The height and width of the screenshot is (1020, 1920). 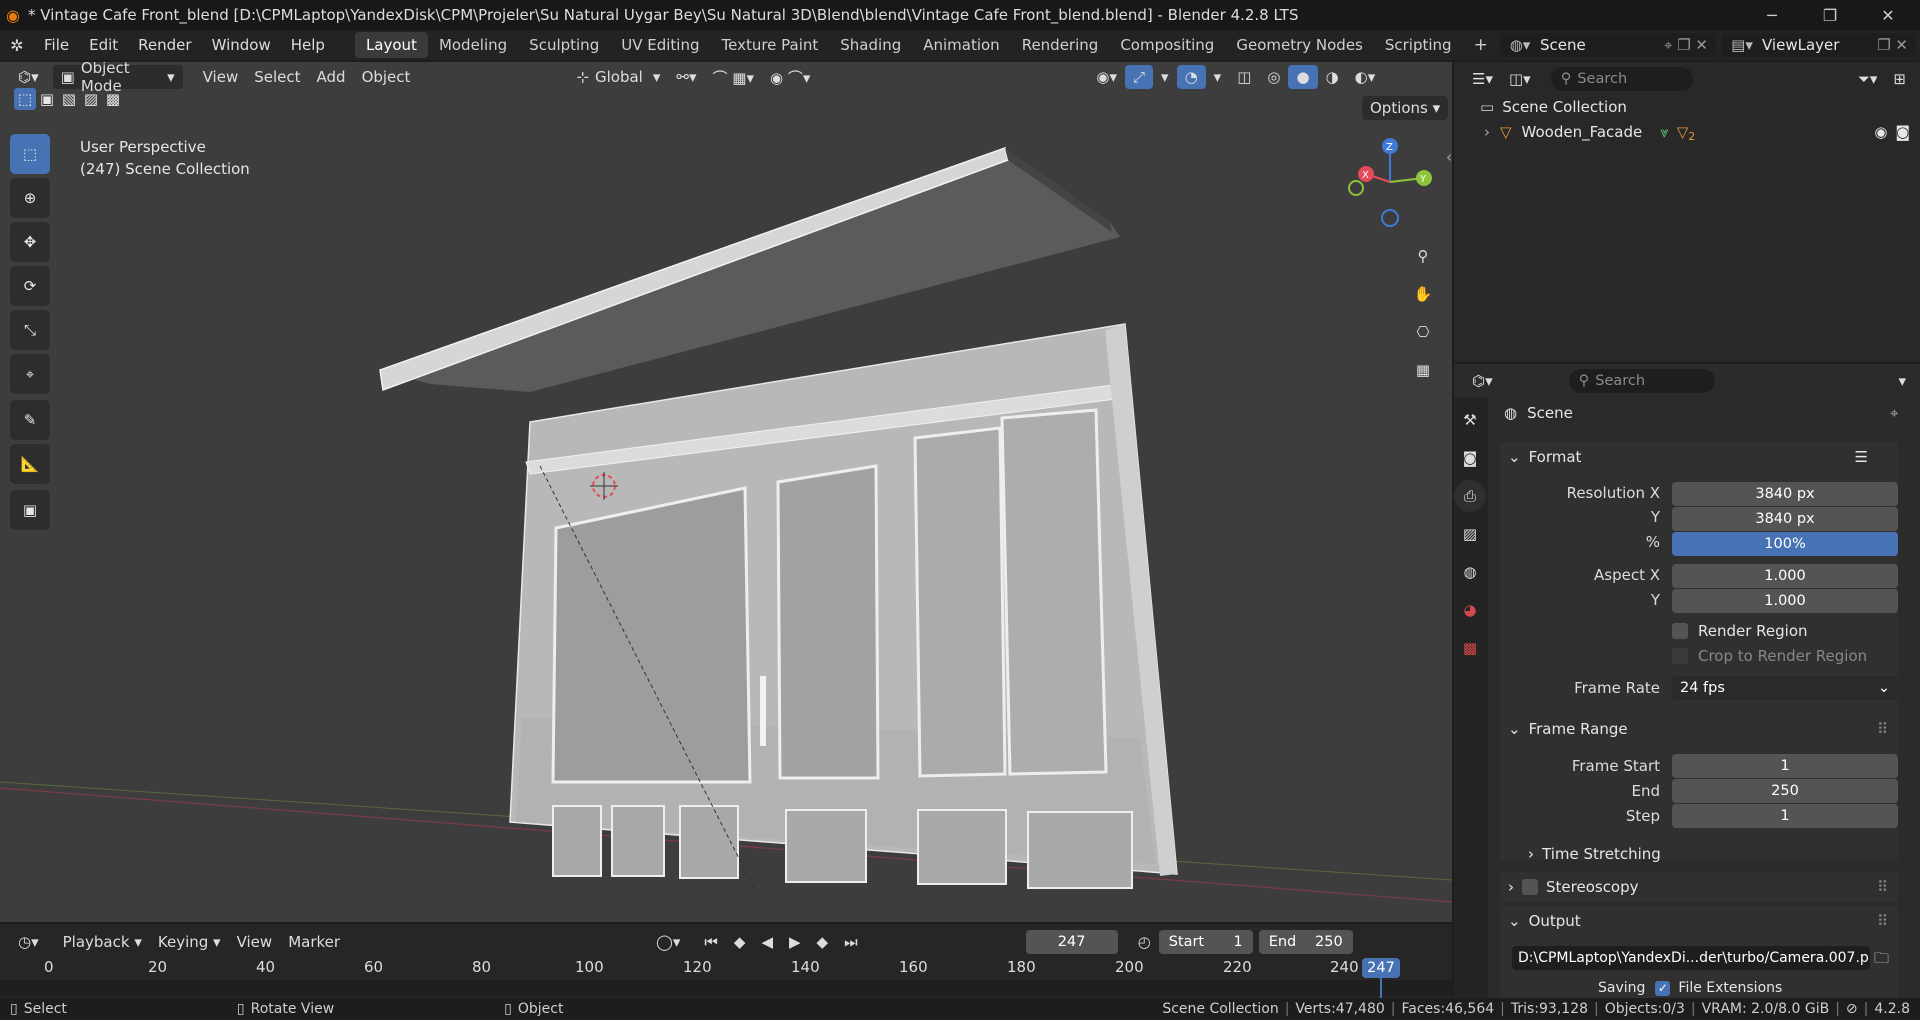 I want to click on add-workspace-button: +, so click(x=1481, y=45).